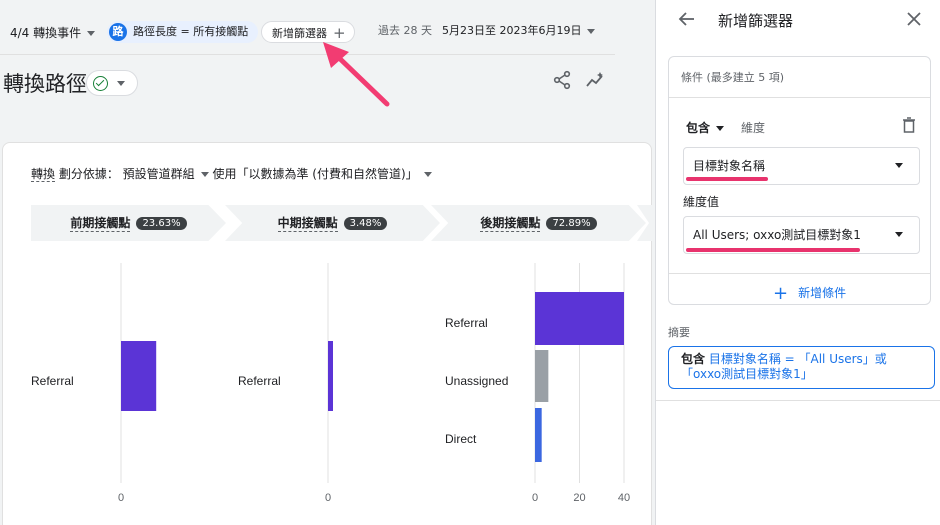 This screenshot has height=525, width=940. What do you see at coordinates (542, 376) in the screenshot?
I see `bar-unassigned` at bounding box center [542, 376].